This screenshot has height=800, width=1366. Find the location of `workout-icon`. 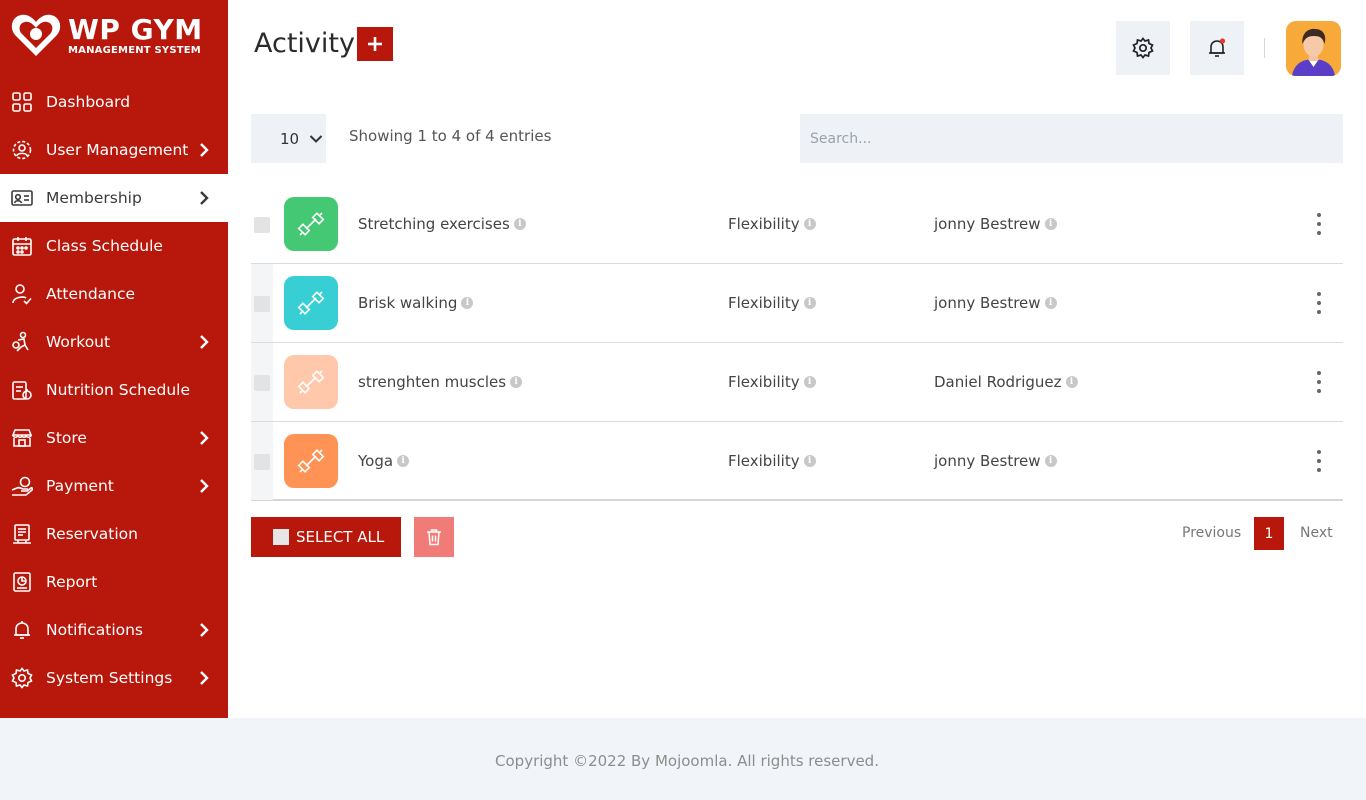

workout-icon is located at coordinates (22, 342).